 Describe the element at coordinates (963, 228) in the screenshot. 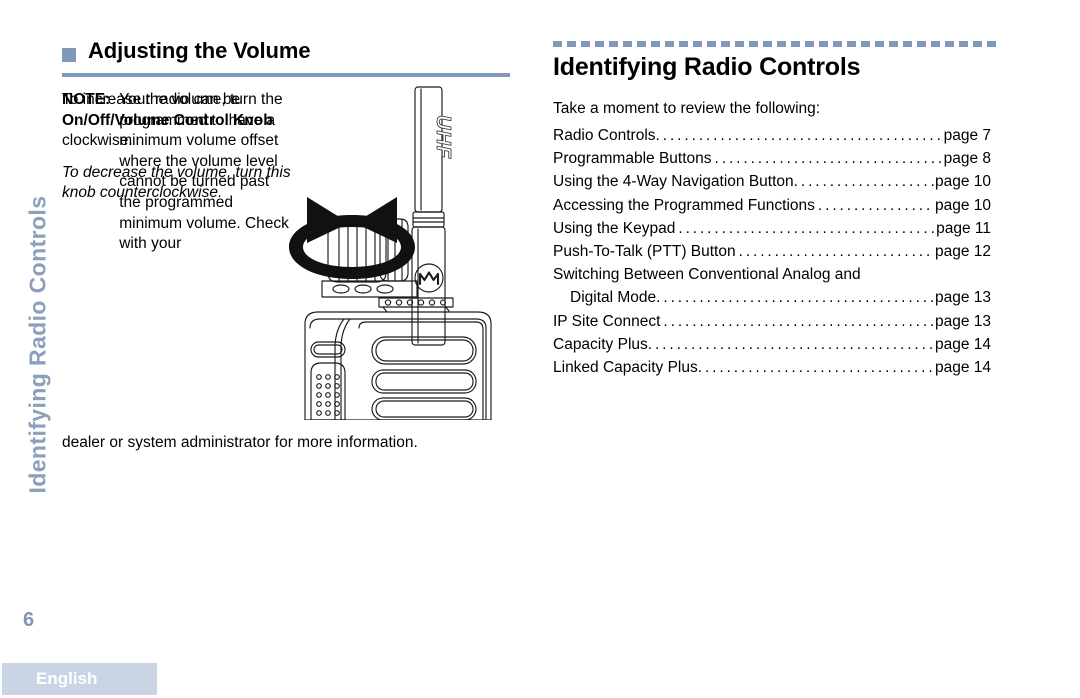

I see `toc-entry-page: page 11` at that location.